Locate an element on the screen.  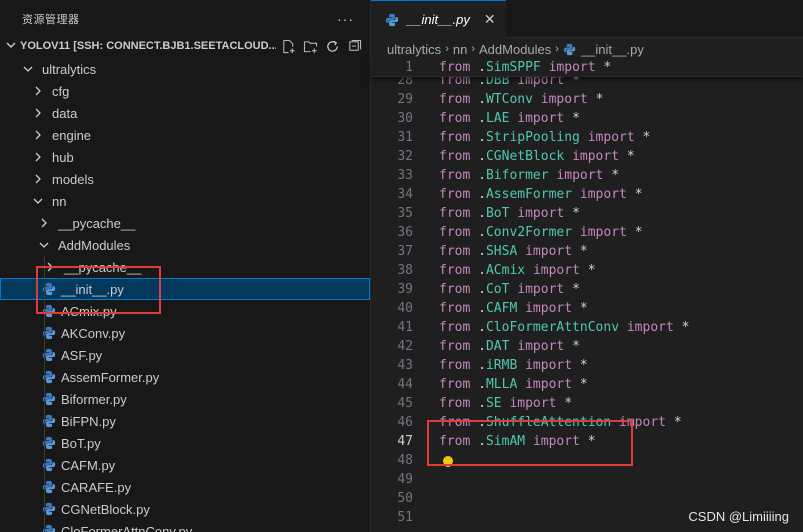
tab-label: __init__.py is located at coordinates (438, 19).